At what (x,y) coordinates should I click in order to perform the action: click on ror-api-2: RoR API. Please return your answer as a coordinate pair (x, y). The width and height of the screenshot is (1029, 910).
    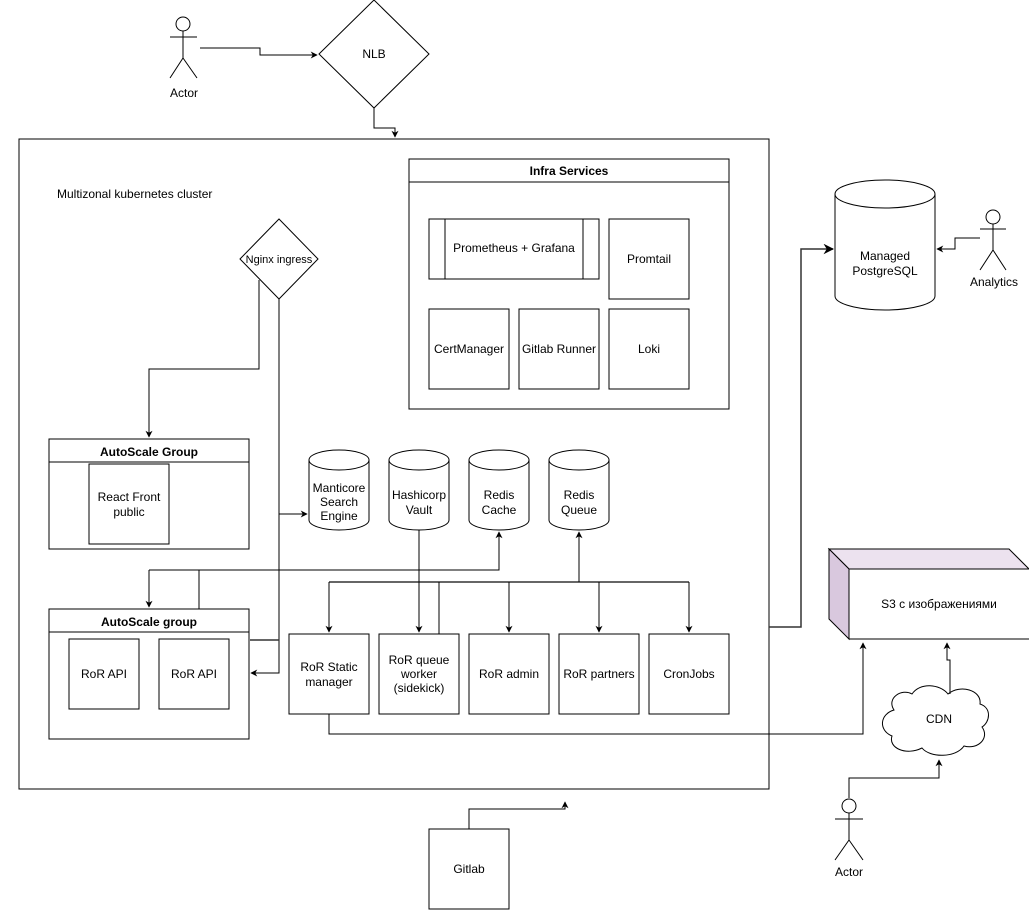
    Looking at the image, I should click on (194, 674).